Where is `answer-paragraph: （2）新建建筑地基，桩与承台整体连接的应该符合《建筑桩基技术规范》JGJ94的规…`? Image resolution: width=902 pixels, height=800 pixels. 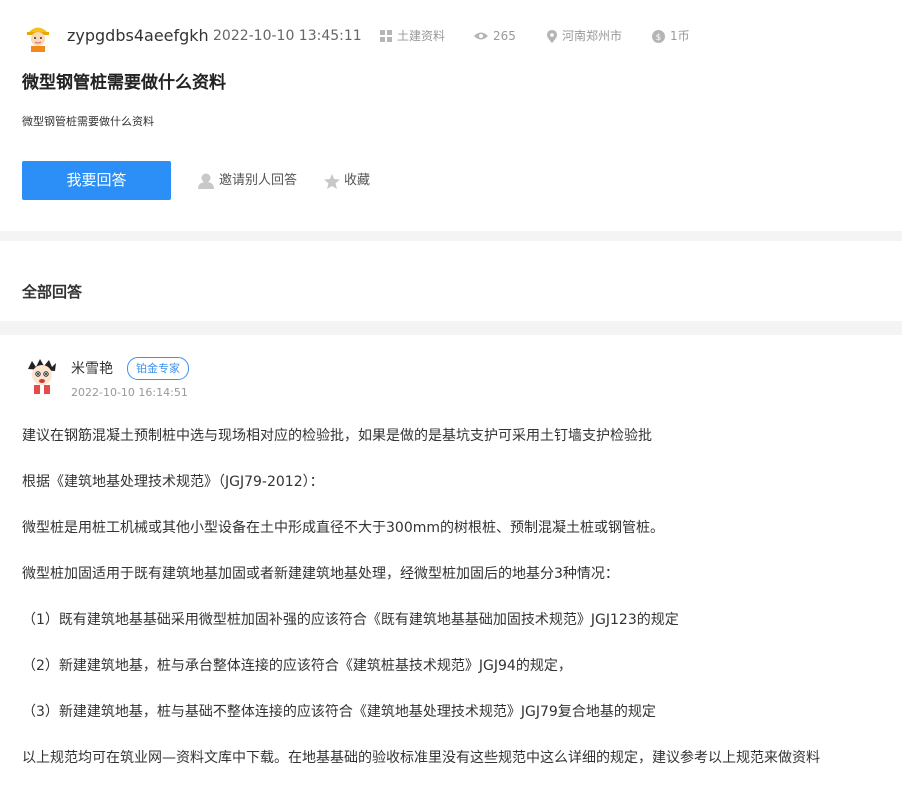
answer-paragraph: （2）新建建筑地基，桩与承台整体连接的应该符合《建筑桩基技术规范》JGJ94的规… is located at coordinates (297, 666).